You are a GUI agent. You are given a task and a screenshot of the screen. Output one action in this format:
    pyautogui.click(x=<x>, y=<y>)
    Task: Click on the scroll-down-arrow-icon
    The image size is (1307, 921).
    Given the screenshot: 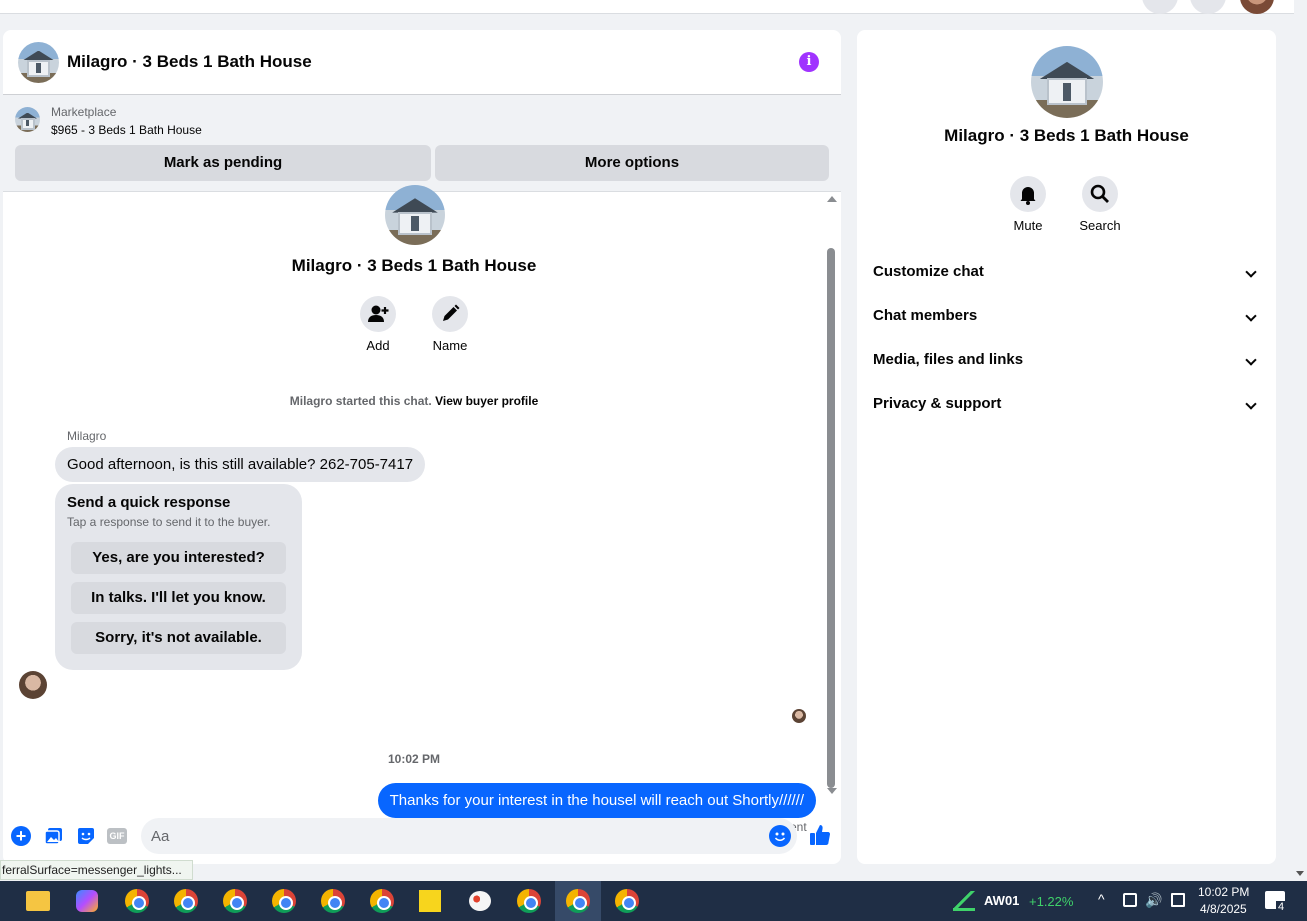 What is the action you would take?
    pyautogui.click(x=832, y=791)
    